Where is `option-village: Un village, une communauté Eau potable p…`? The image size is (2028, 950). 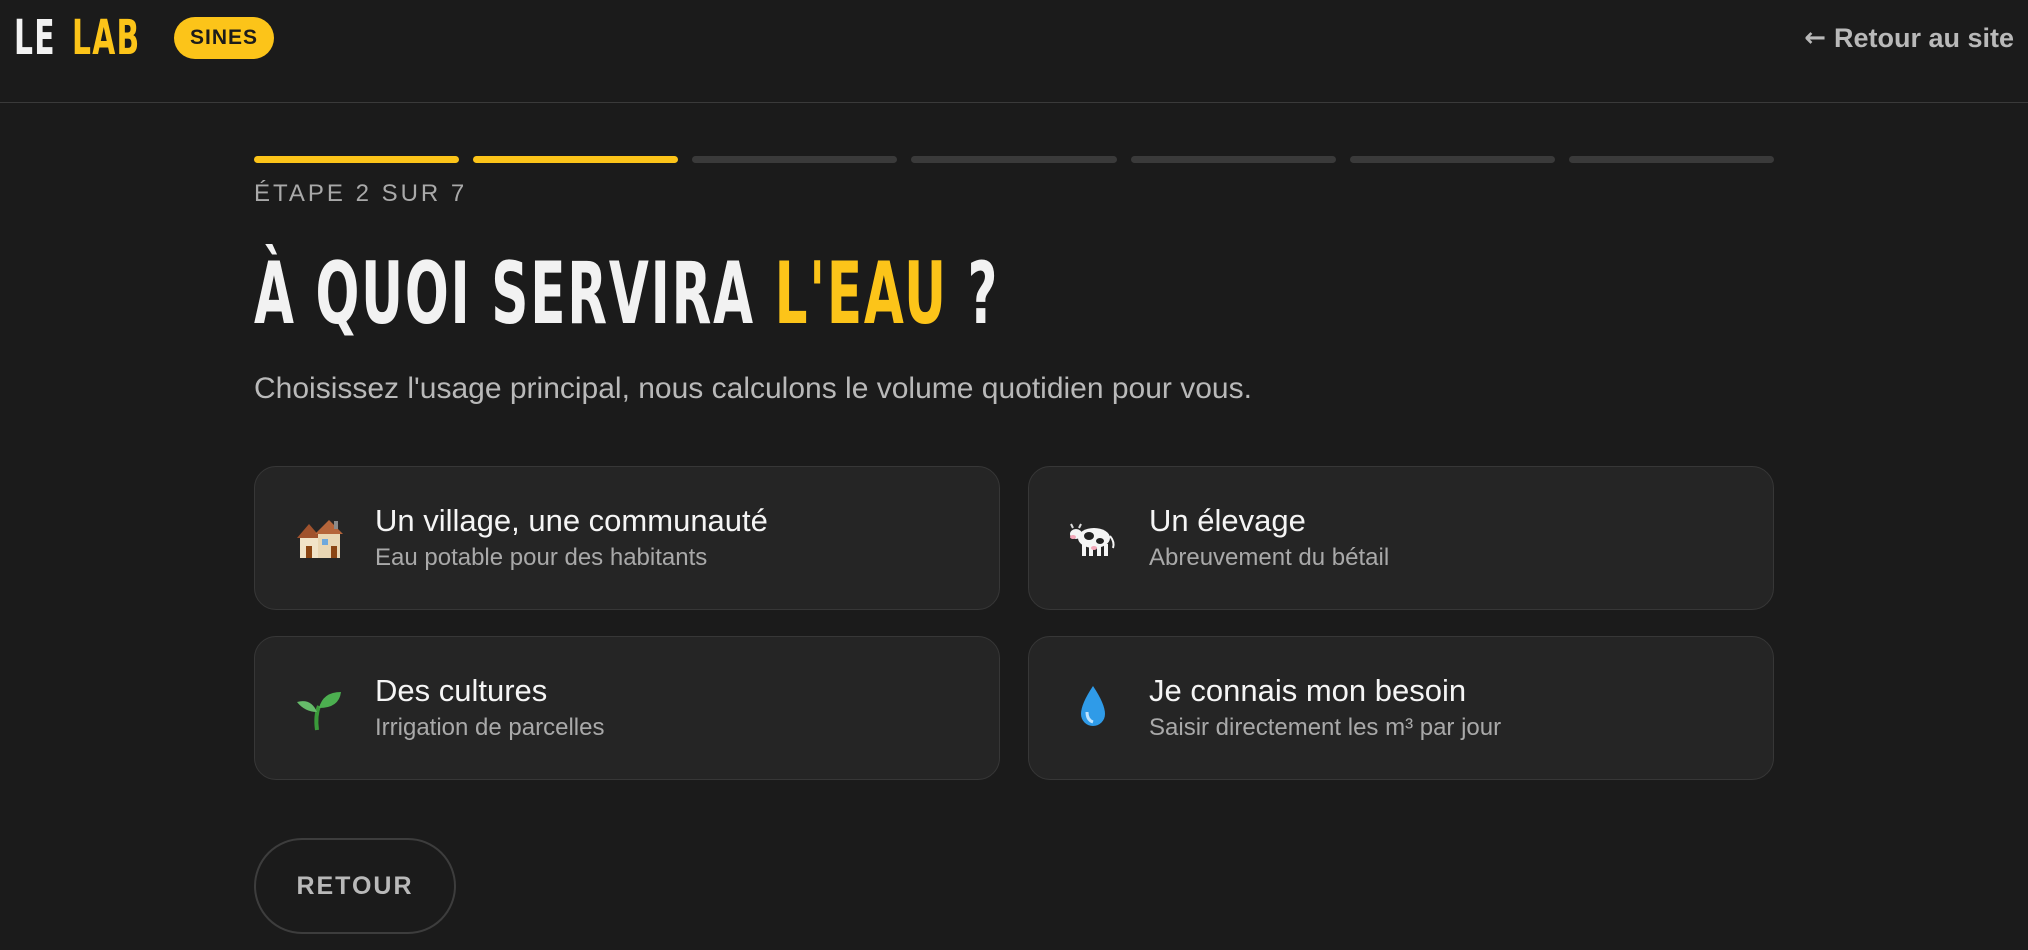 option-village: Un village, une communauté Eau potable p… is located at coordinates (627, 538).